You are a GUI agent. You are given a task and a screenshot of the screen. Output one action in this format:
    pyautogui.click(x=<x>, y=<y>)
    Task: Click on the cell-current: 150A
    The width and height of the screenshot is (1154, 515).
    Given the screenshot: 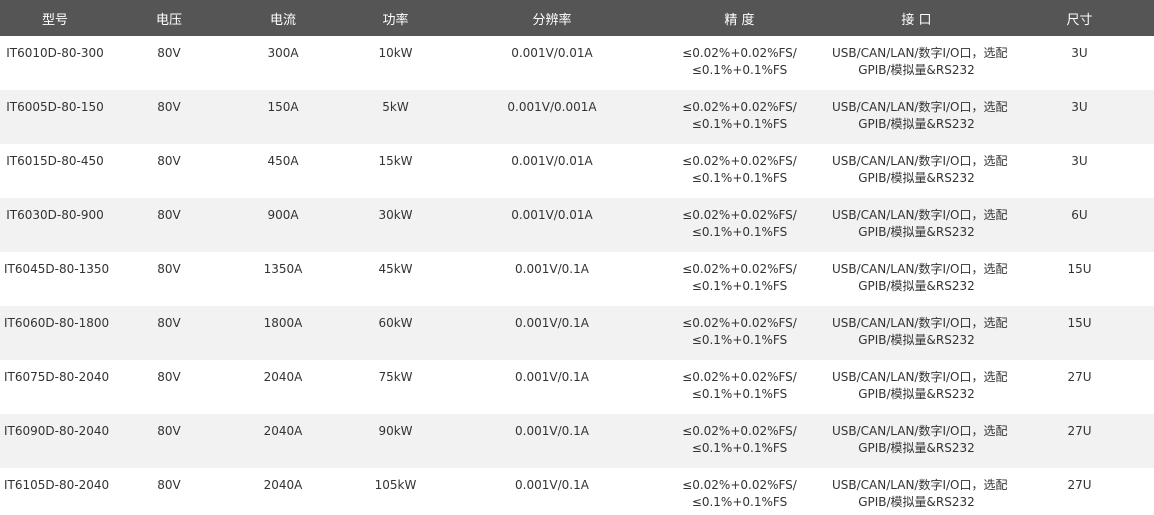 What is the action you would take?
    pyautogui.click(x=283, y=117)
    